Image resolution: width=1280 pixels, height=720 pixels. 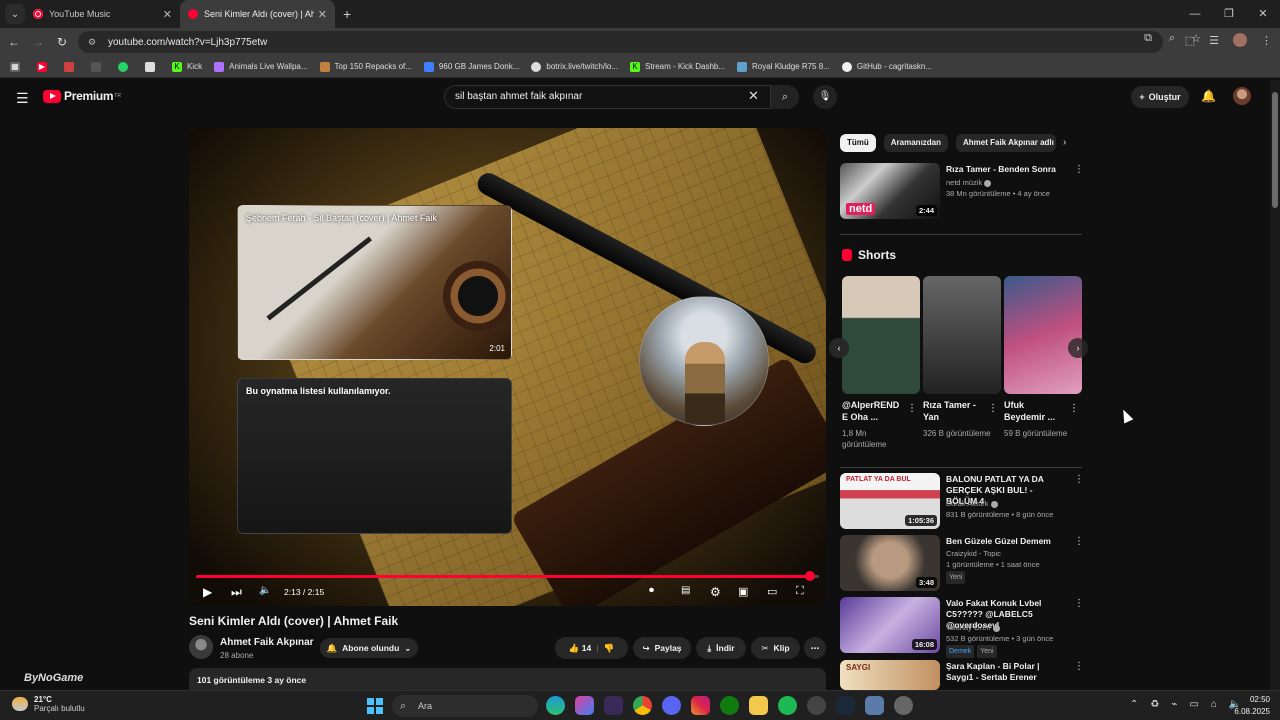 What do you see at coordinates (257, 14) in the screenshot?
I see `tab-current-video: Seni Kimler Aldı (cover) | Ahmet ✕` at bounding box center [257, 14].